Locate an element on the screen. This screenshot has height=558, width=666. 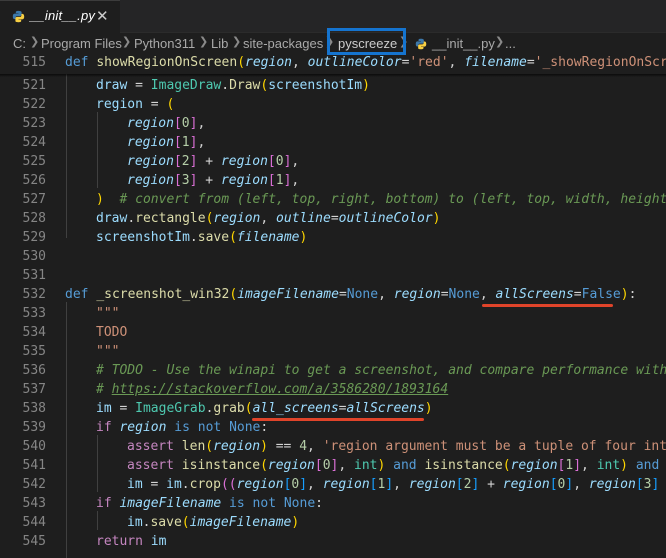
line-number: 535 is located at coordinates (34, 351).